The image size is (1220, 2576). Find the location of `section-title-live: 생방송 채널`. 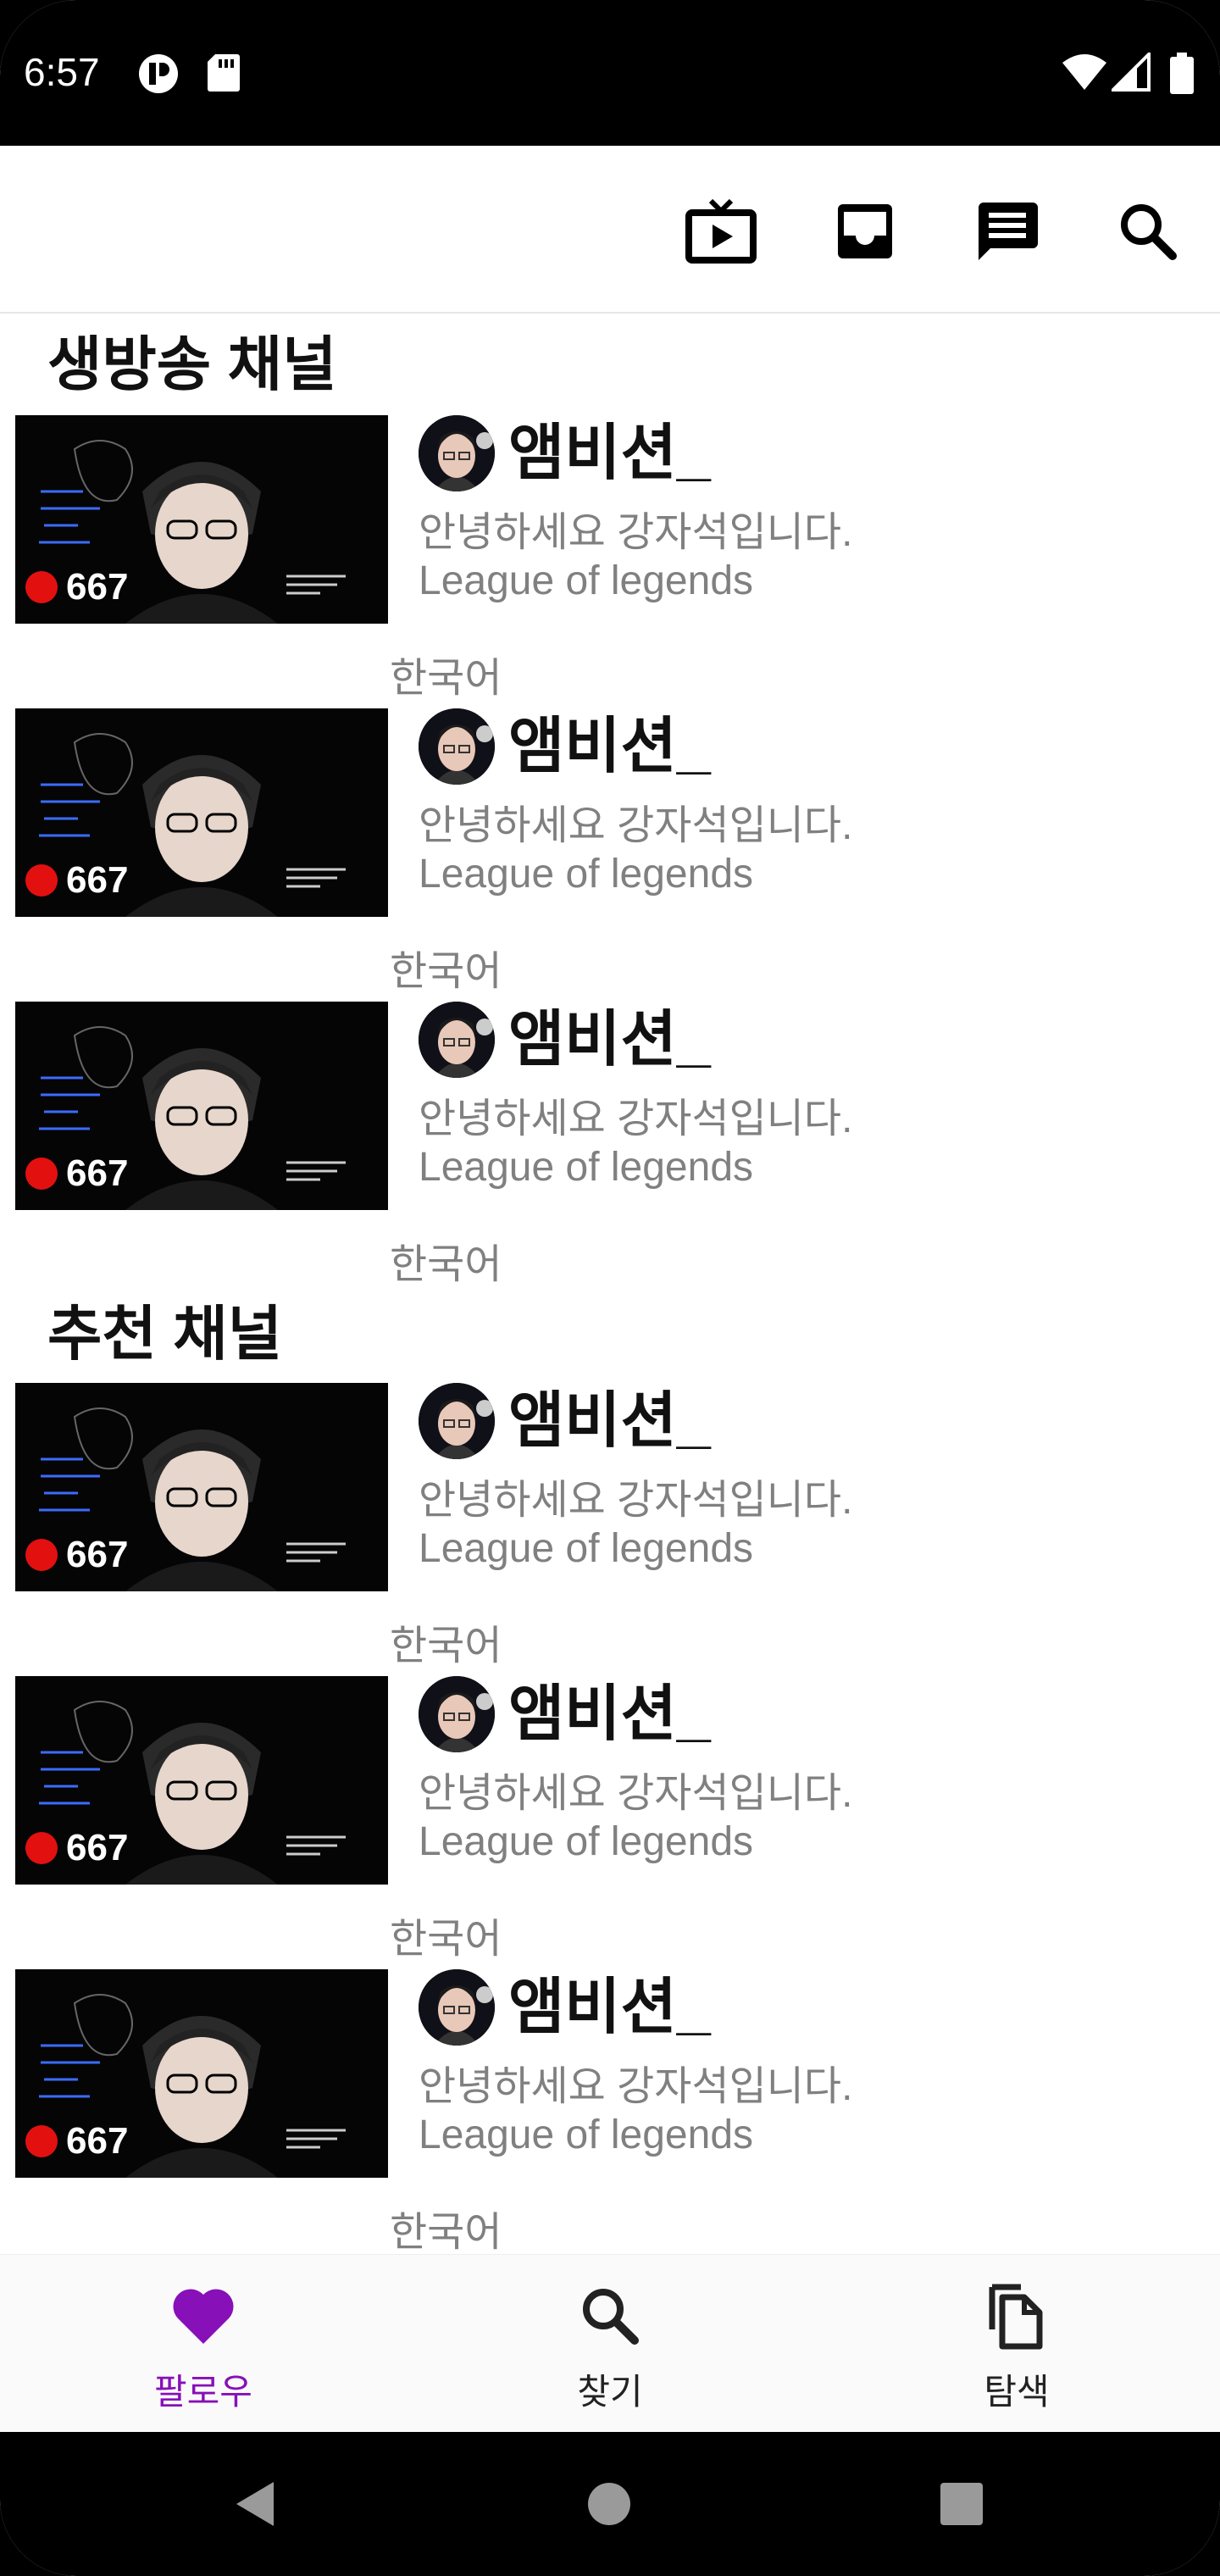

section-title-live: 생방송 채널 is located at coordinates (192, 364).